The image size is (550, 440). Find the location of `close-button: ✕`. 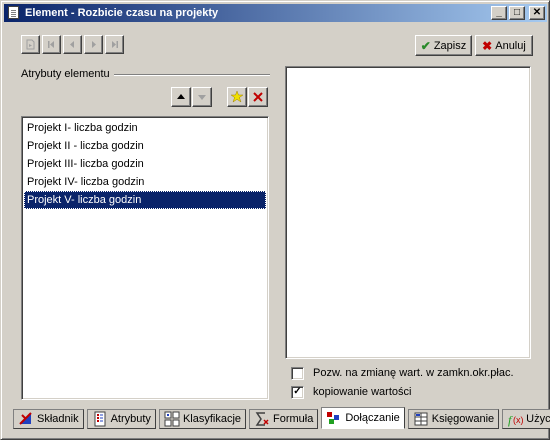

close-button: ✕ is located at coordinates (537, 13).